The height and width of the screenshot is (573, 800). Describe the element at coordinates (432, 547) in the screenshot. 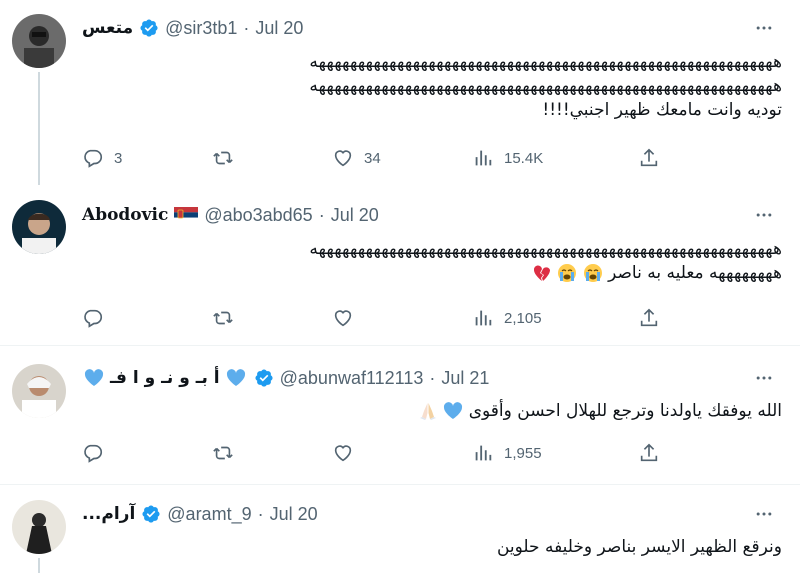

I see `tweet-text: ونرقع الظهير الايسر بناصر وخليفه حلوين` at that location.